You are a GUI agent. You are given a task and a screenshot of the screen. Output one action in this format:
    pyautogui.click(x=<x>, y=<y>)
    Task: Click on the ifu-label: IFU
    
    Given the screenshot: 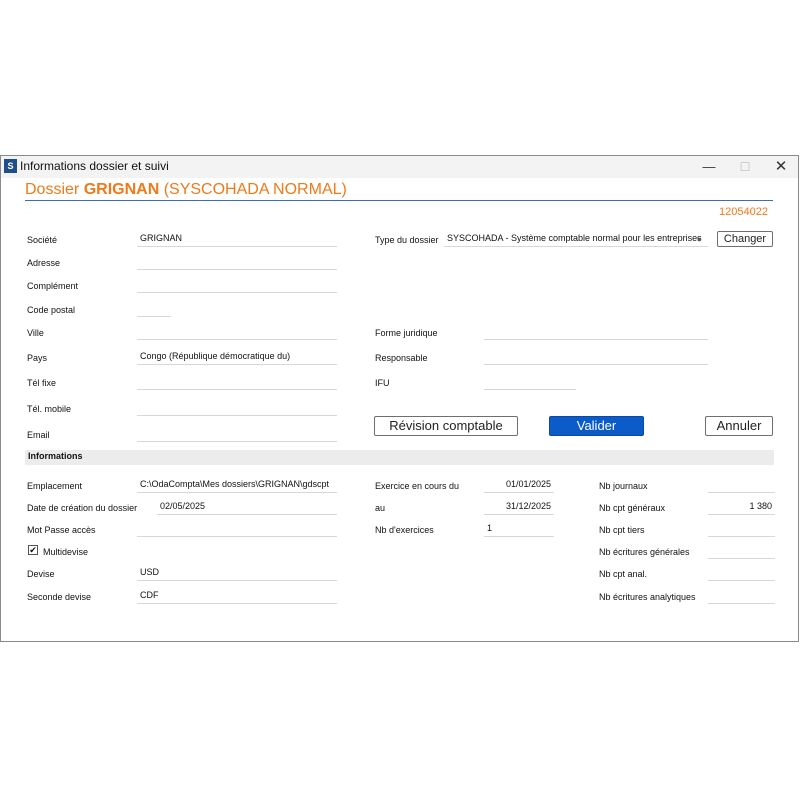 What is the action you would take?
    pyautogui.click(x=382, y=383)
    